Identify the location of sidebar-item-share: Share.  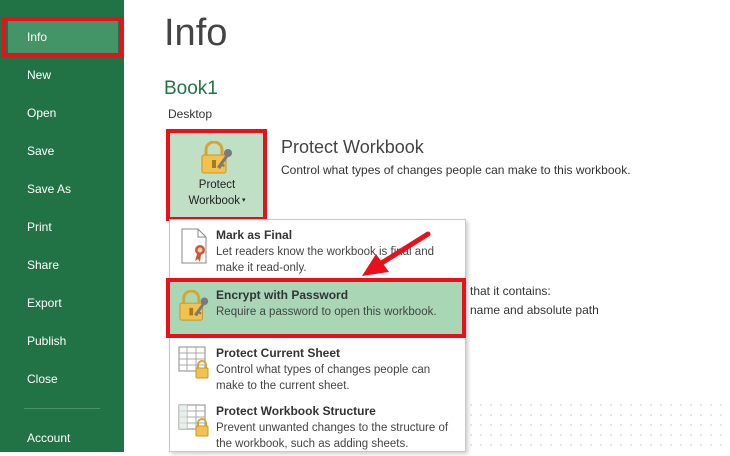
(62, 265).